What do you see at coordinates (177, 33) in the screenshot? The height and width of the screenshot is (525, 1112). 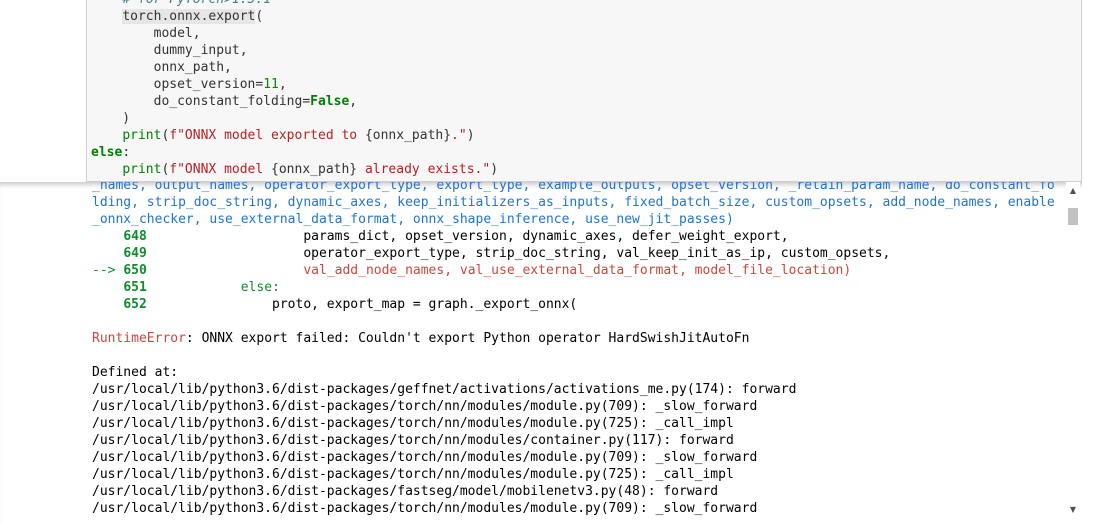 I see `code-line: model,` at bounding box center [177, 33].